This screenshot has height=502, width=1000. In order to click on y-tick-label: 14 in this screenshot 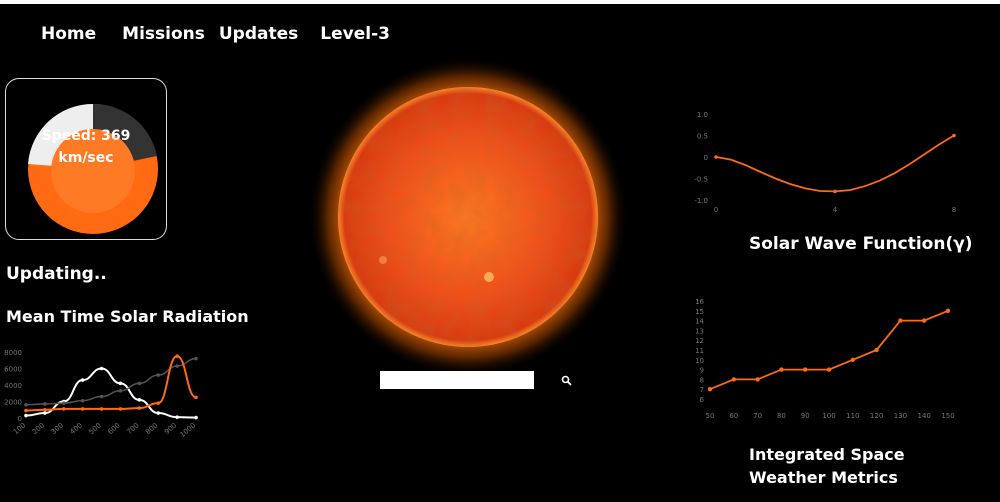, I will do `click(699, 322)`.